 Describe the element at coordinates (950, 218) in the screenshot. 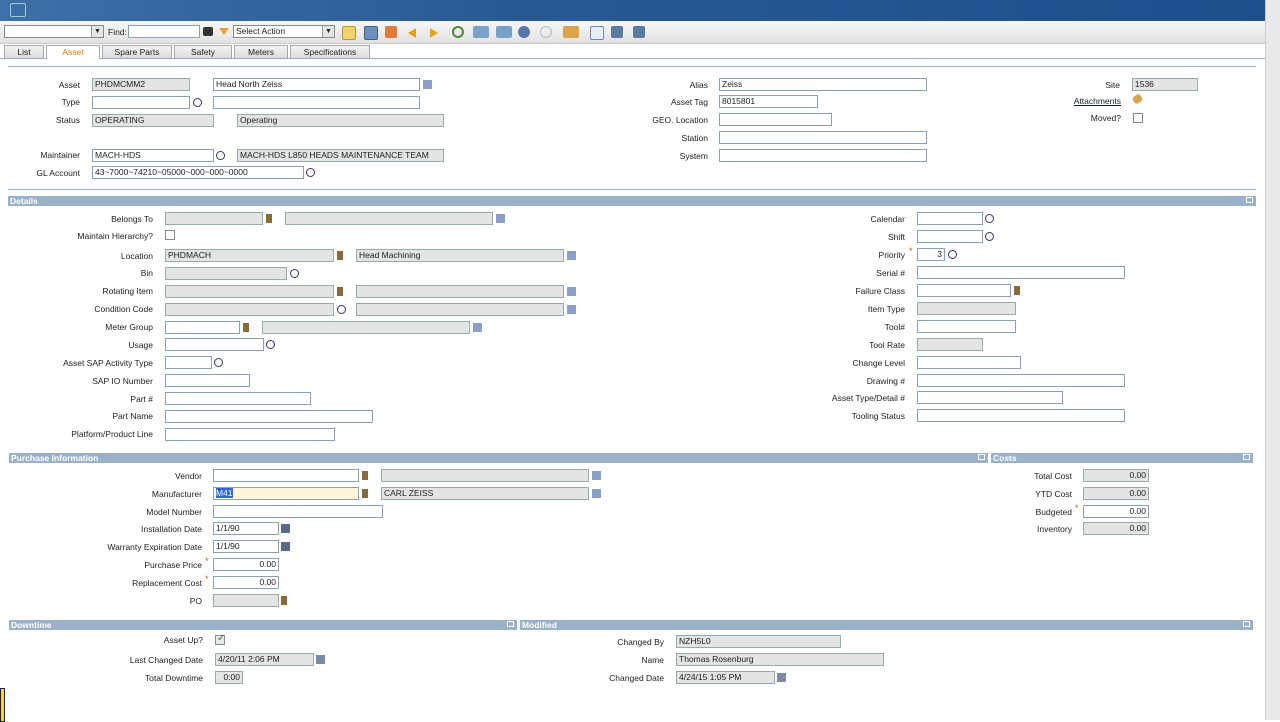

I see `calendar-field` at that location.